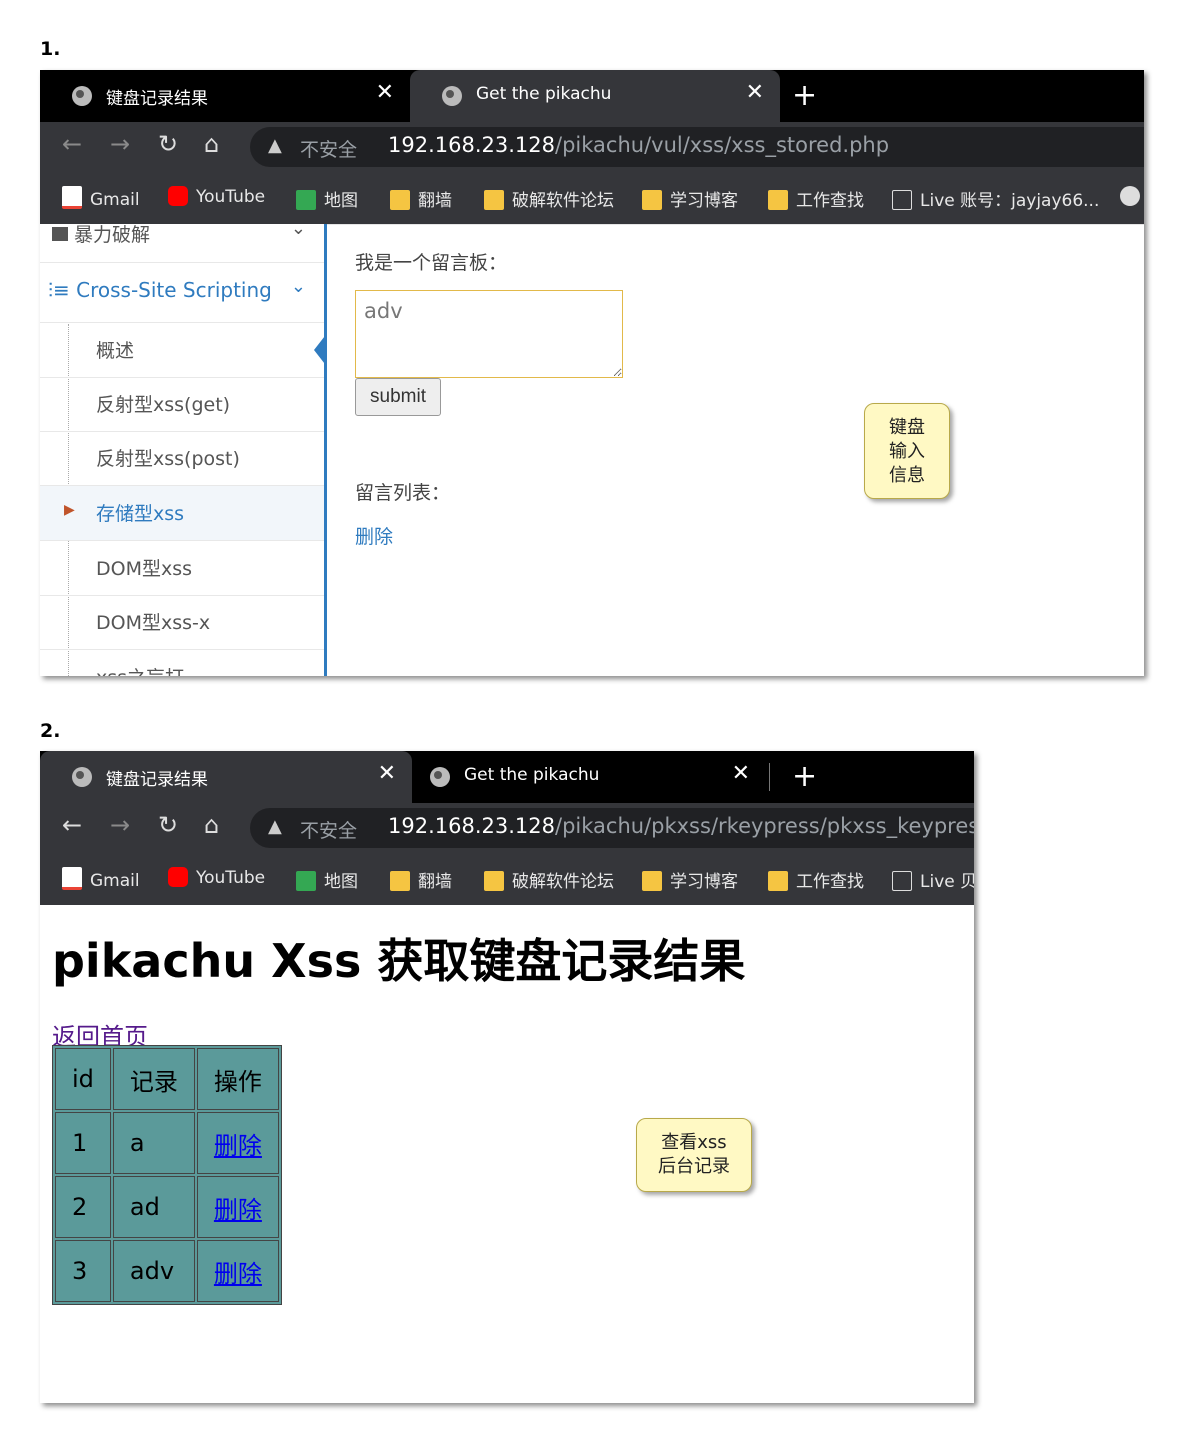 The width and height of the screenshot is (1185, 1444). I want to click on gmail-icon, so click(72, 878).